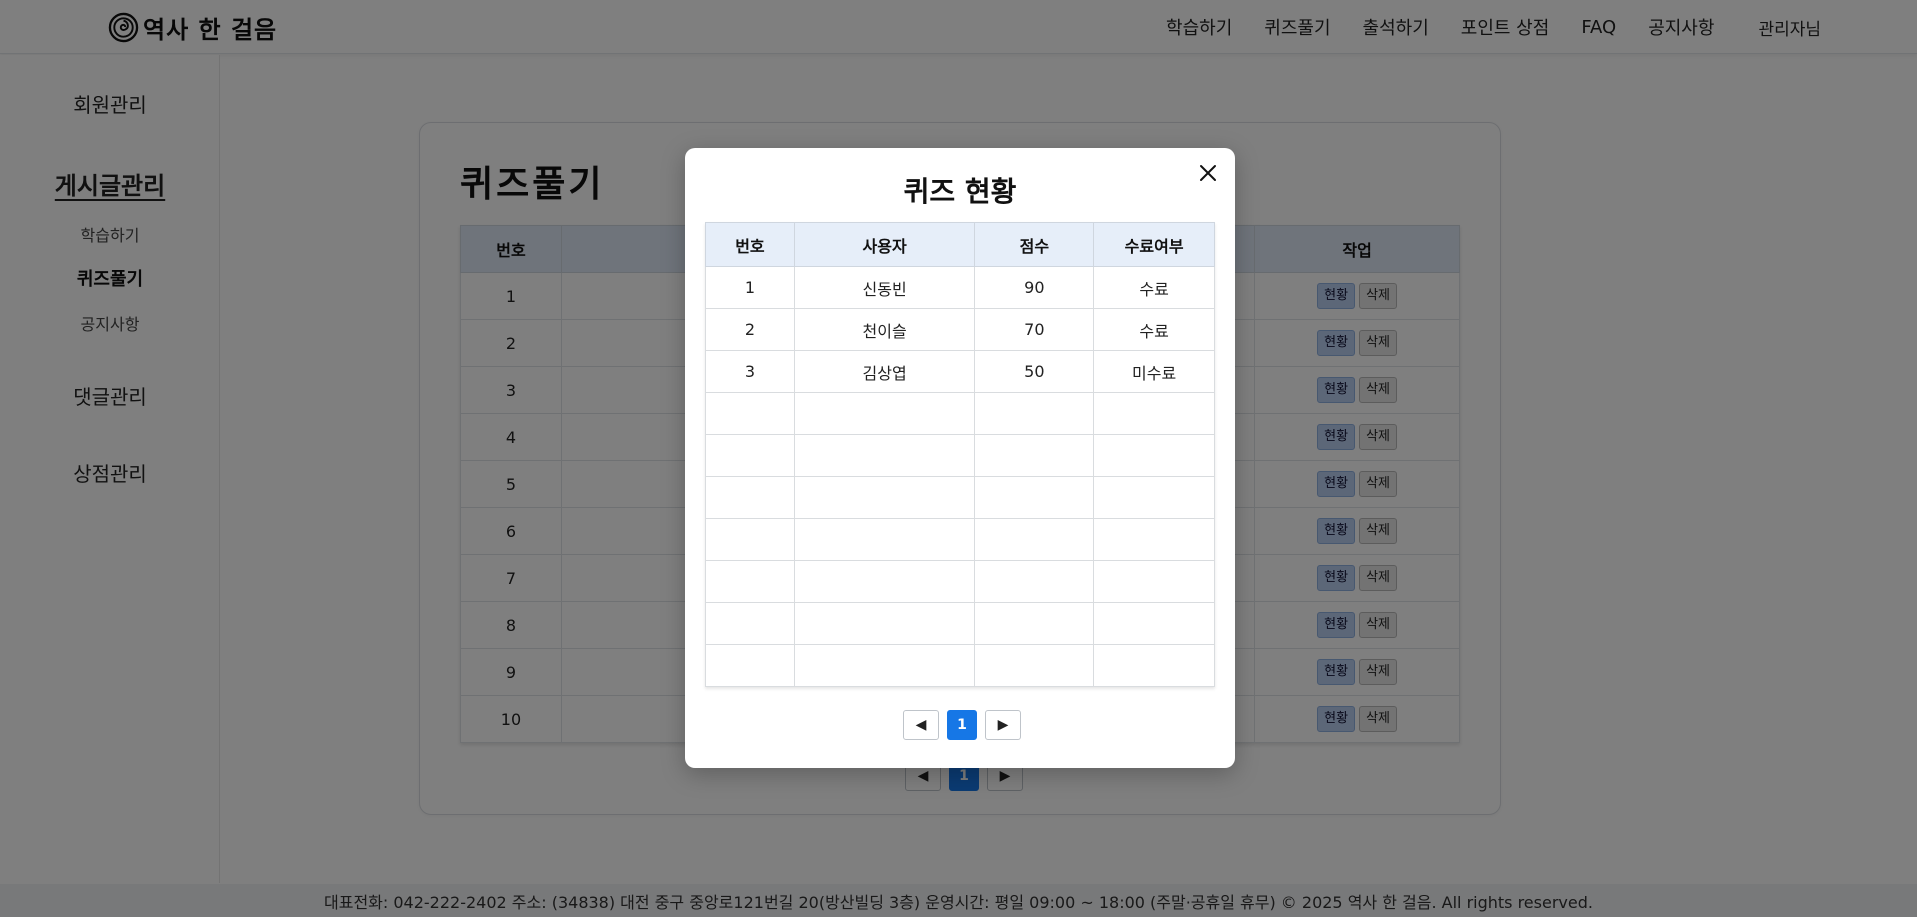  I want to click on quiz-status-table-body: 1 신동빈 90 수료 2 천이슬 70 수료 3 김상엽 50 미수료, so click(960, 476).